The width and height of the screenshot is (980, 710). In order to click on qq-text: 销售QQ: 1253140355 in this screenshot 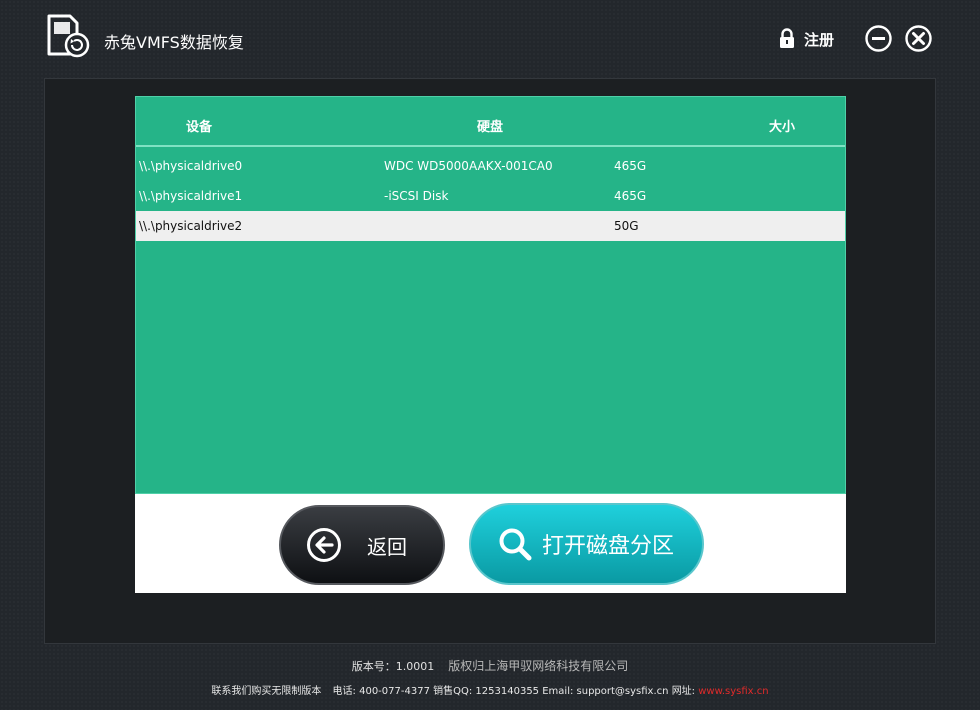, I will do `click(486, 691)`.